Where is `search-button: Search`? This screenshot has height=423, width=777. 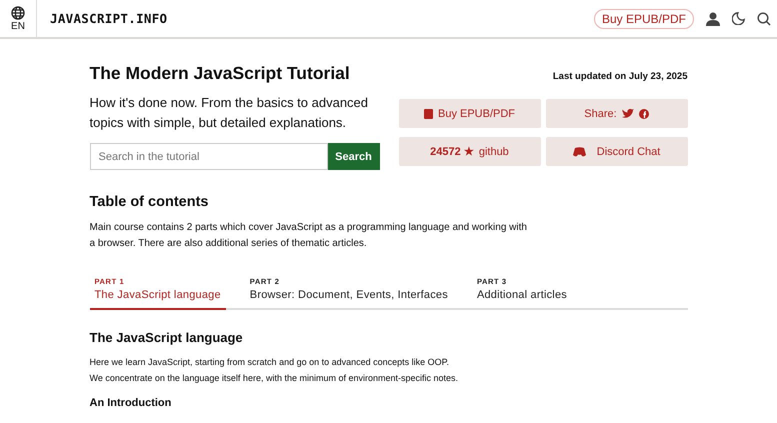
search-button: Search is located at coordinates (354, 156).